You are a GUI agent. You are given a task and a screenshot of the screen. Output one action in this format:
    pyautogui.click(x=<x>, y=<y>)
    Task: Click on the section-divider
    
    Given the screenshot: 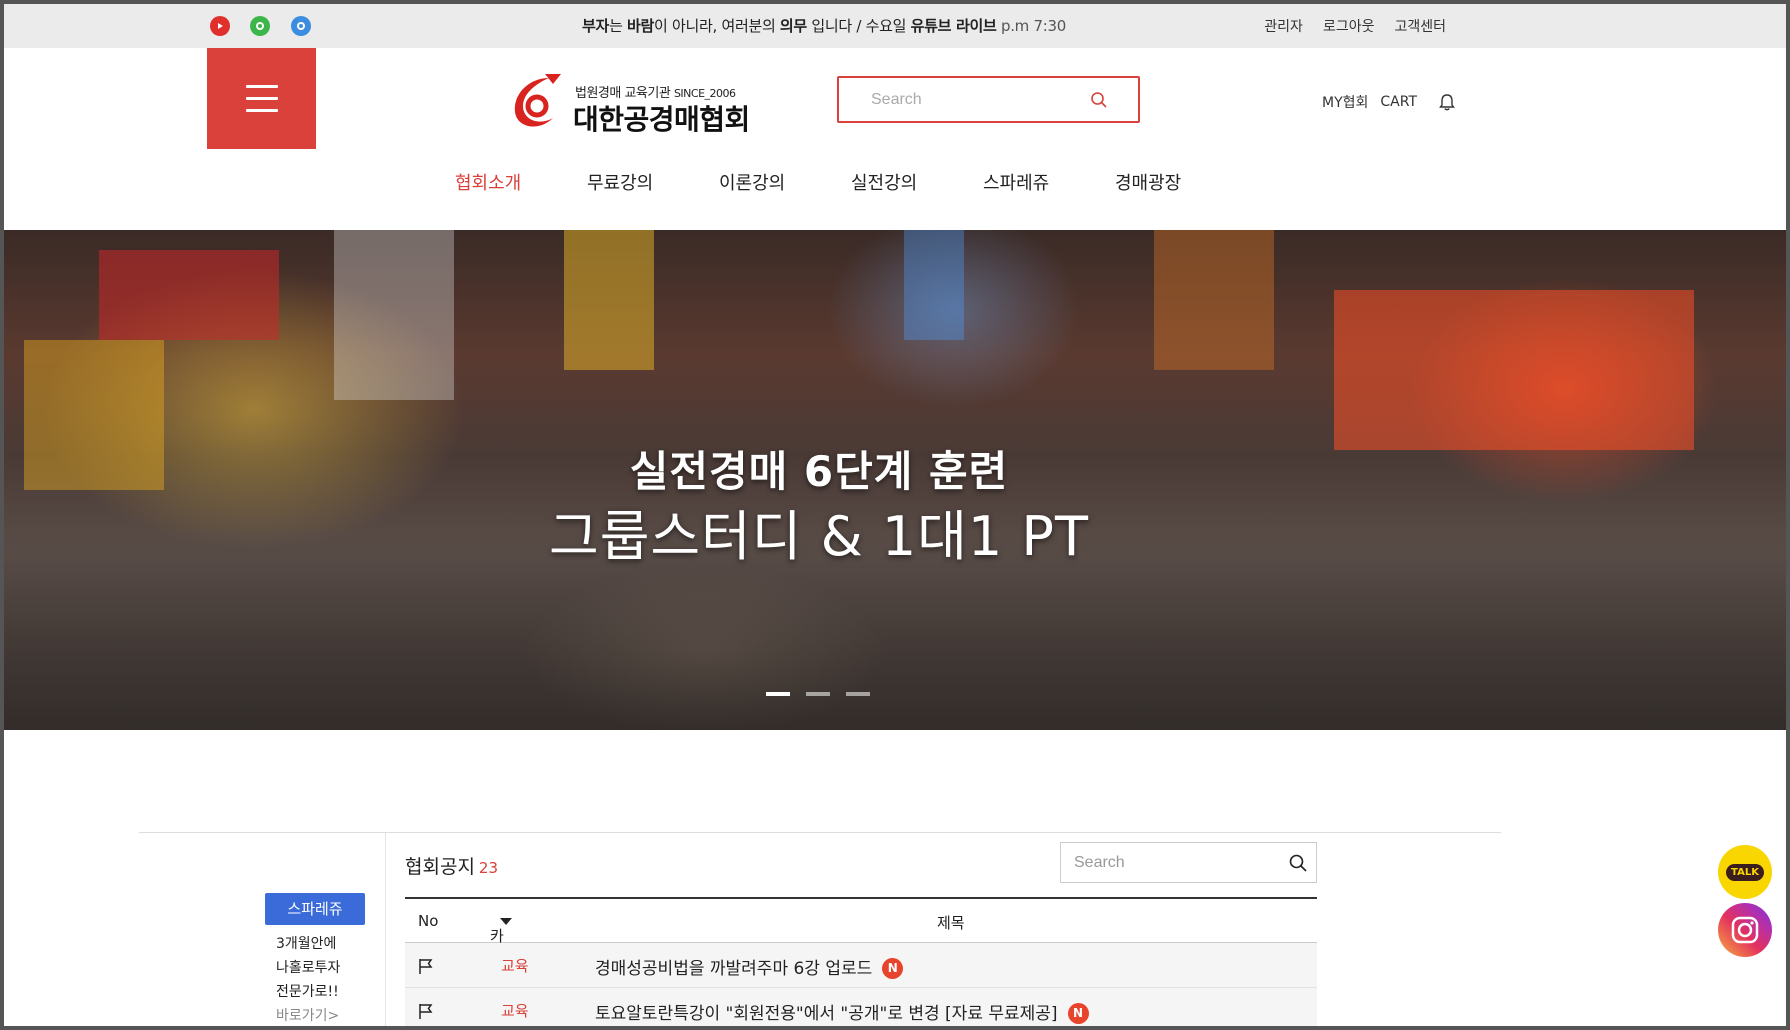 What is the action you would take?
    pyautogui.click(x=820, y=832)
    